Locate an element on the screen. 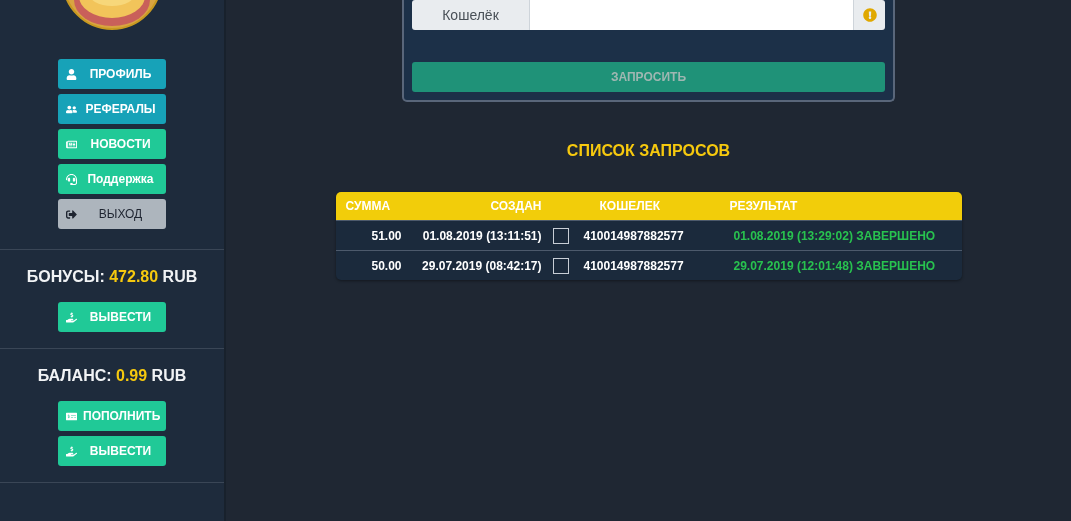 The height and width of the screenshot is (521, 1071). sign-out-icon is located at coordinates (71, 214).